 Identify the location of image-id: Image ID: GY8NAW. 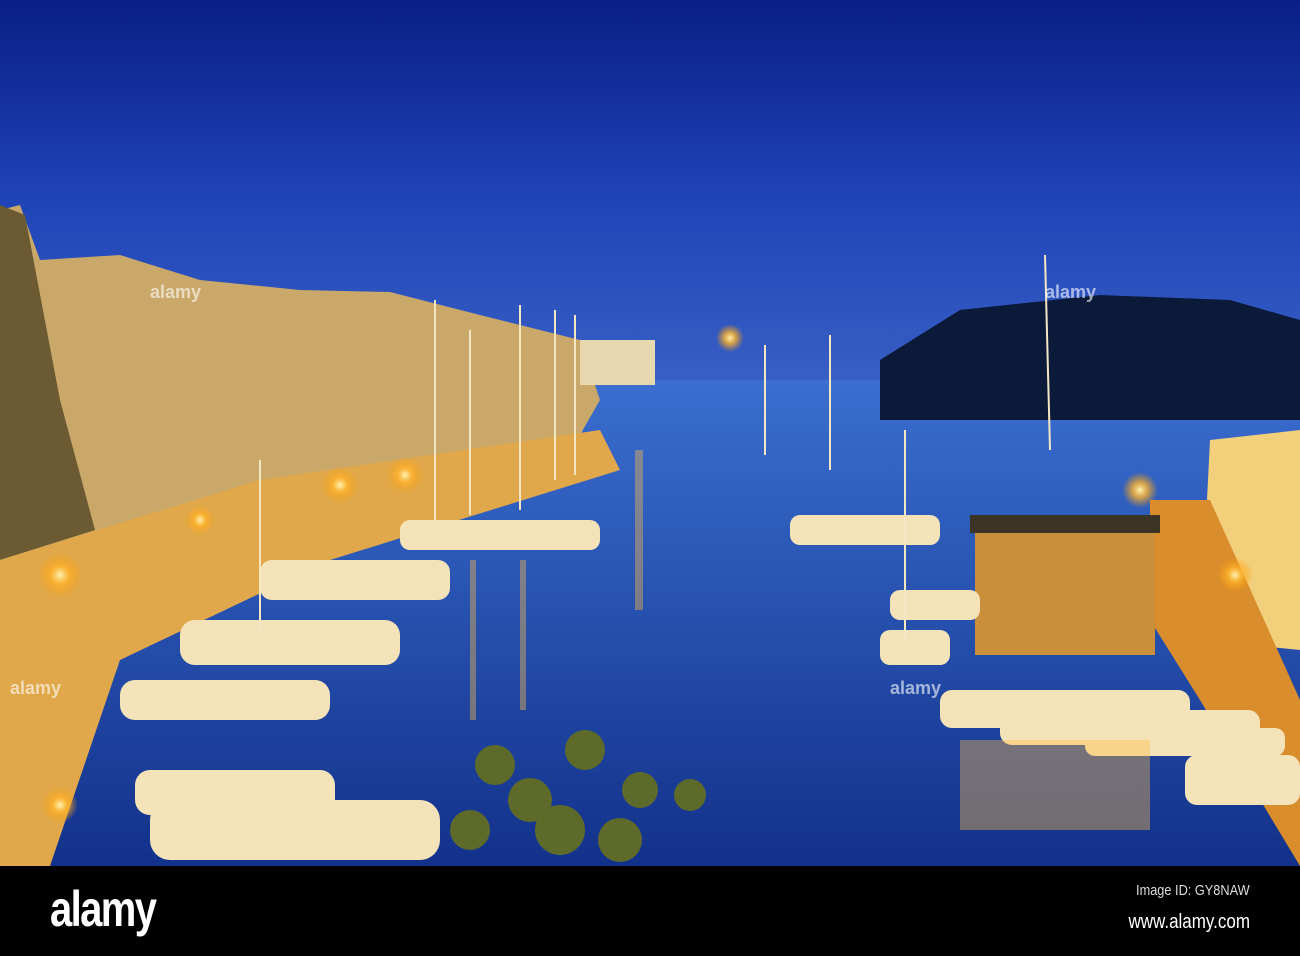
(1193, 890).